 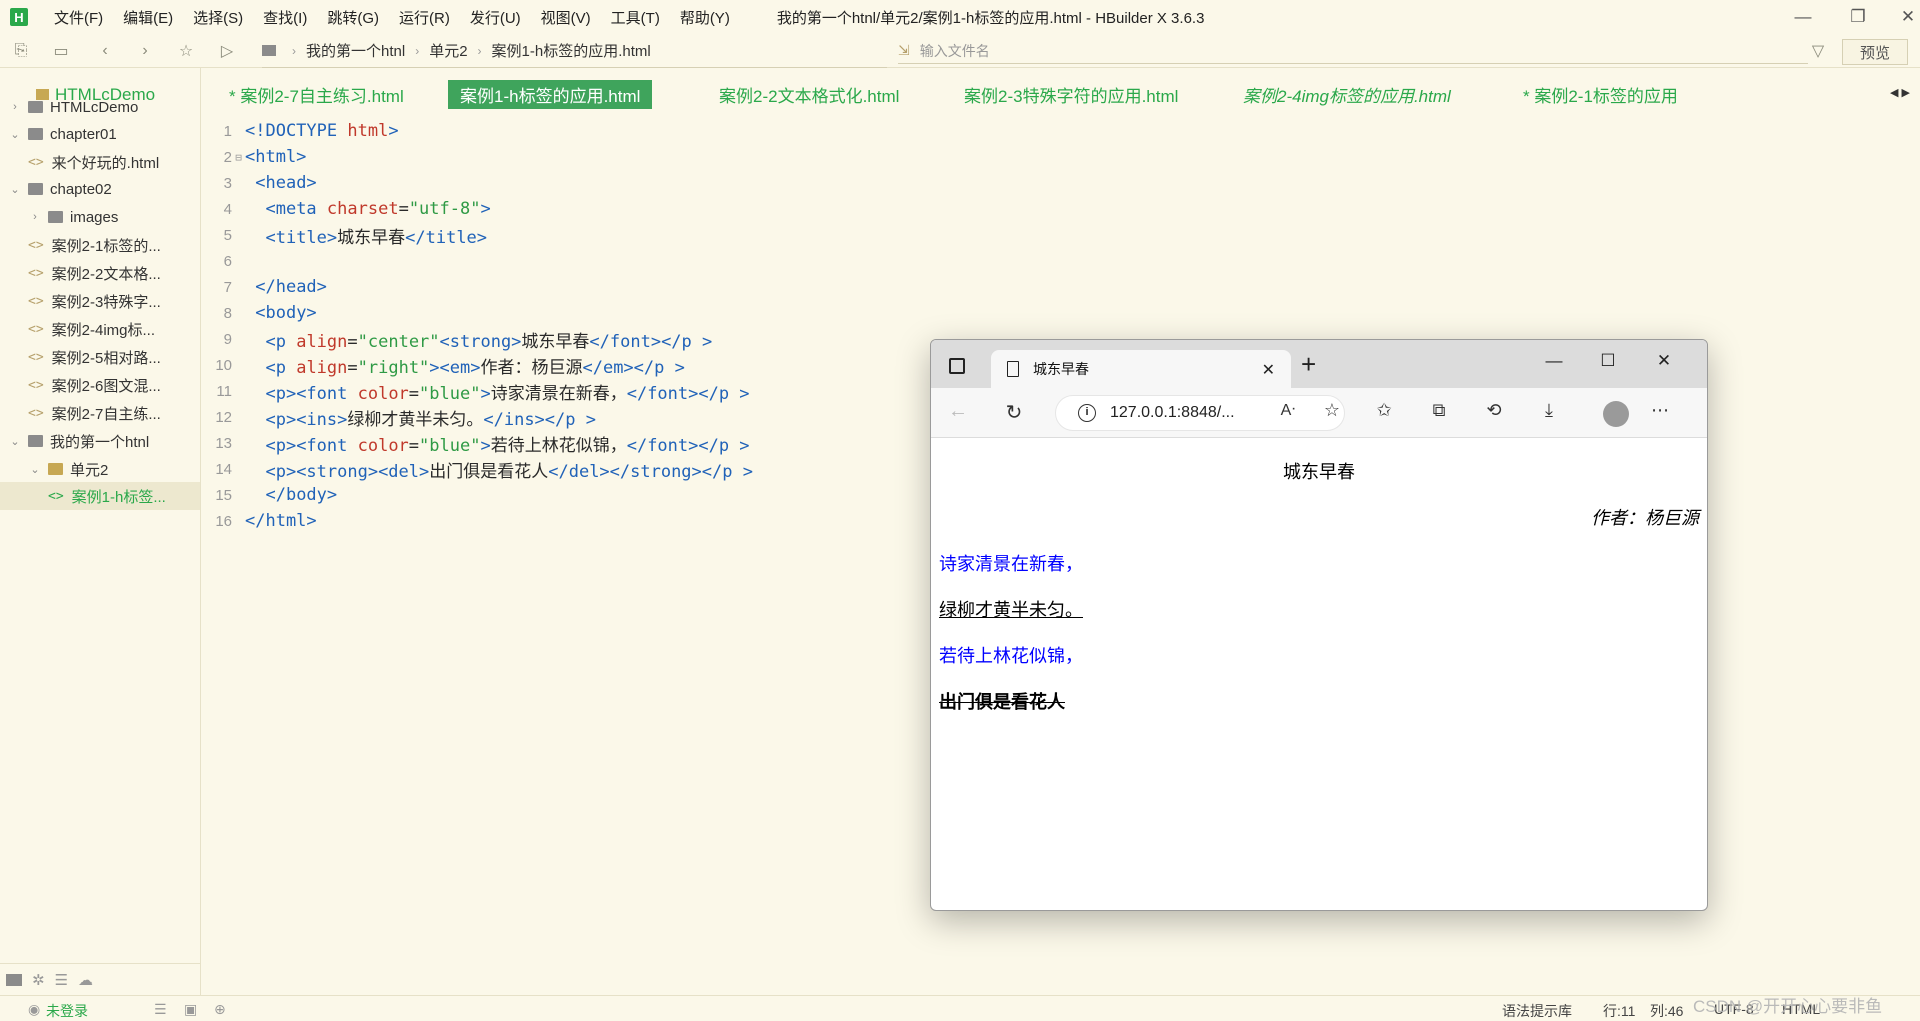 I want to click on page-icon, so click(x=1013, y=369).